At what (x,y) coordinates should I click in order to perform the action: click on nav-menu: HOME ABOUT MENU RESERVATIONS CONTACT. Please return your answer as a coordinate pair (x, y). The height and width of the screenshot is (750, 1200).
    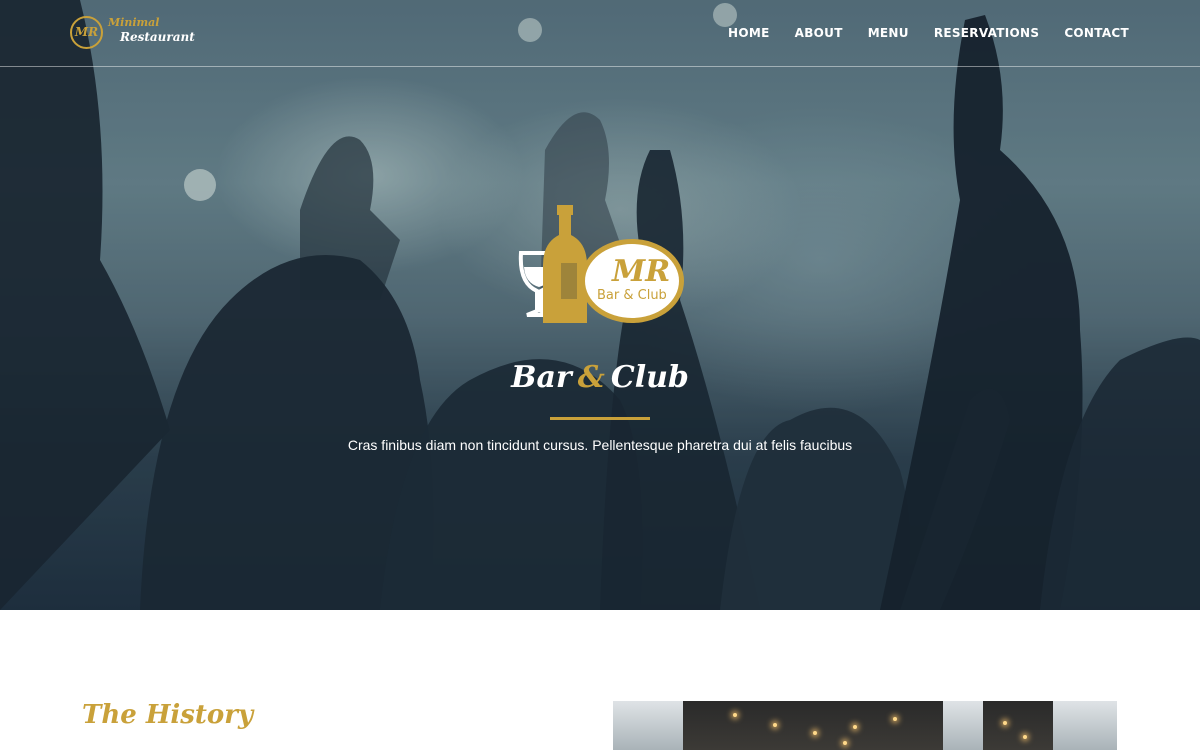
    Looking at the image, I should click on (928, 33).